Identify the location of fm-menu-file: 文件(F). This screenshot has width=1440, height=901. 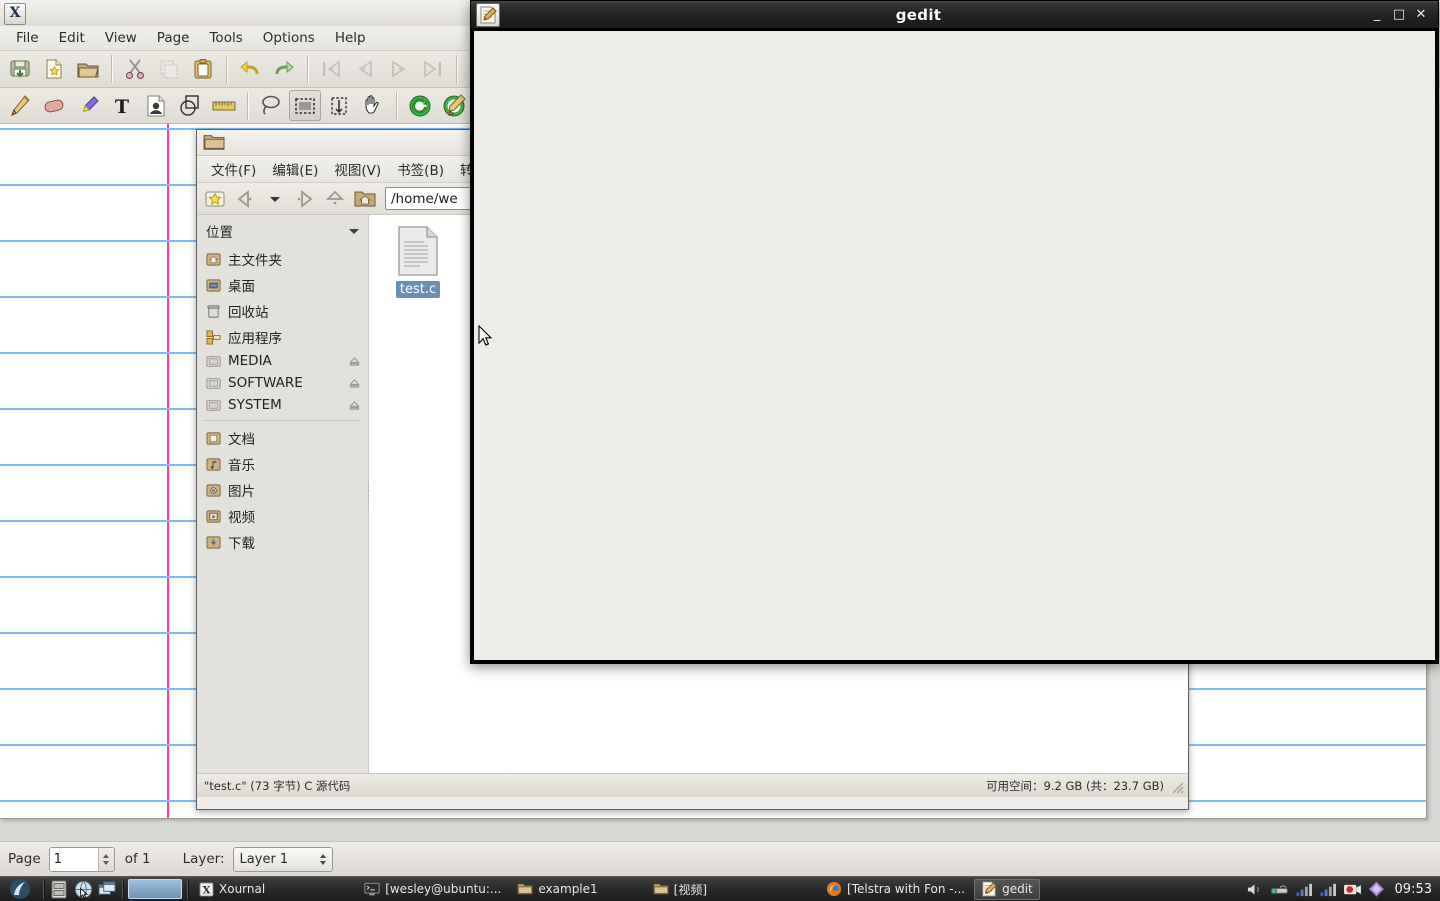
(233, 169).